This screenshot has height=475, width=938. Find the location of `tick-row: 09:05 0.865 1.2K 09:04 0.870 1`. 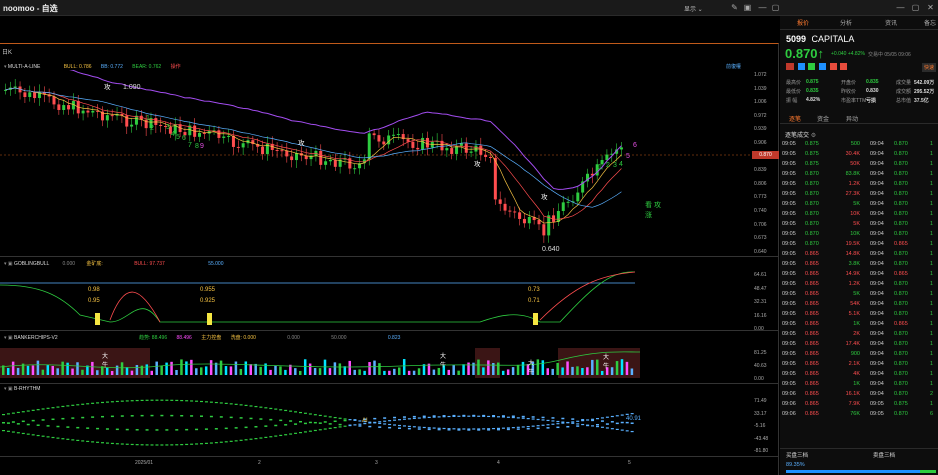

tick-row: 09:05 0.865 1.2K 09:04 0.870 1 is located at coordinates (860, 286).